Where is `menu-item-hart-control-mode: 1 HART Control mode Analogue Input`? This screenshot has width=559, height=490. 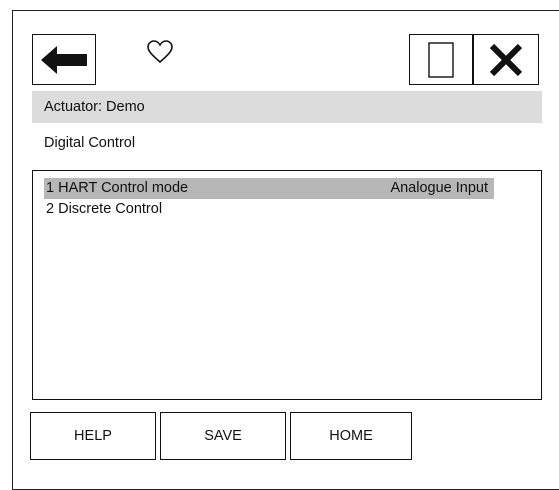 menu-item-hart-control-mode: 1 HART Control mode Analogue Input is located at coordinates (269, 188).